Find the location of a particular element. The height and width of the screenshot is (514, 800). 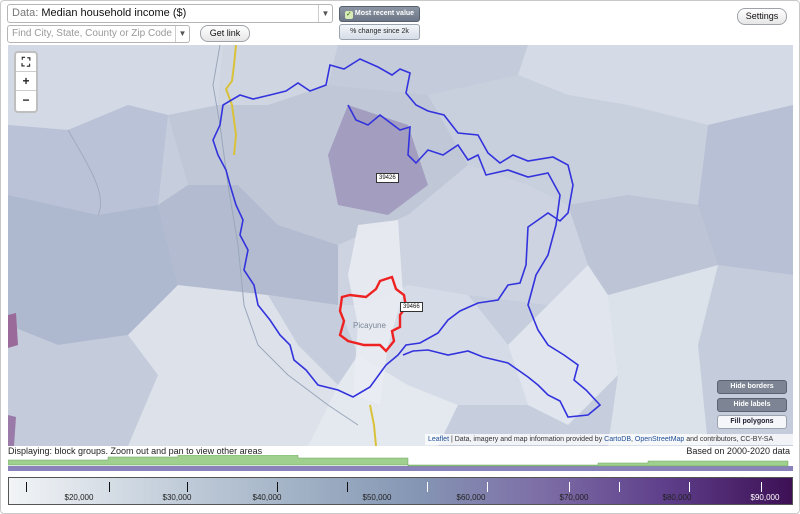

data-select: Data: Median household income ($) ▼ is located at coordinates (170, 13).